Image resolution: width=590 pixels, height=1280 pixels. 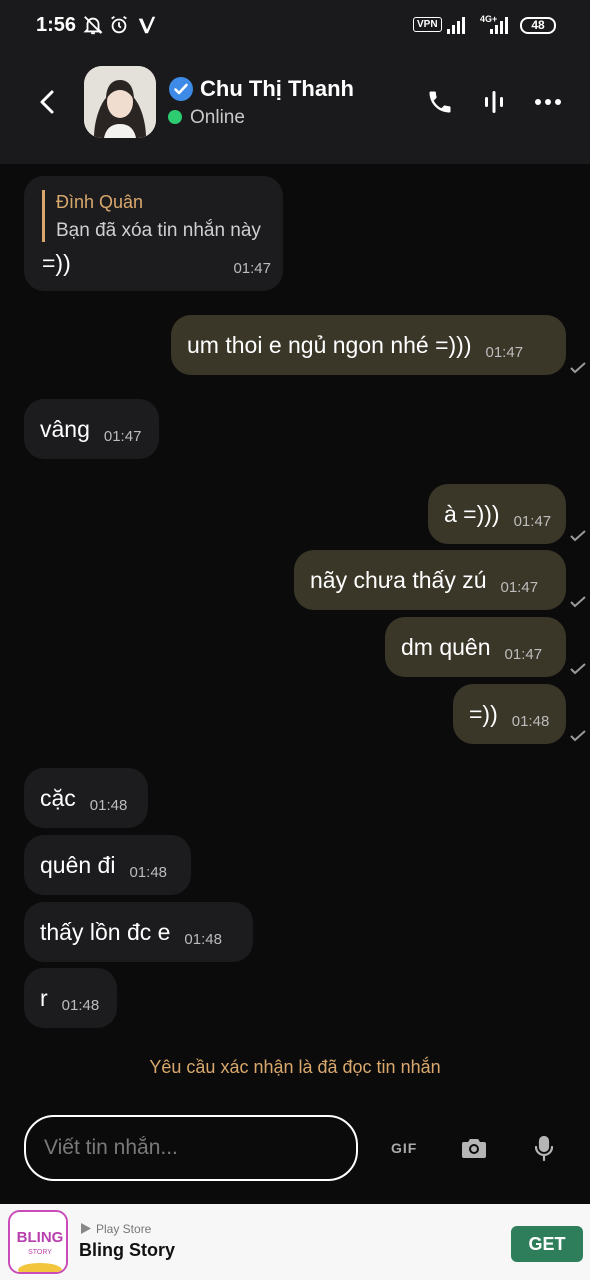 What do you see at coordinates (86, 1228) in the screenshot?
I see `play-store-icon` at bounding box center [86, 1228].